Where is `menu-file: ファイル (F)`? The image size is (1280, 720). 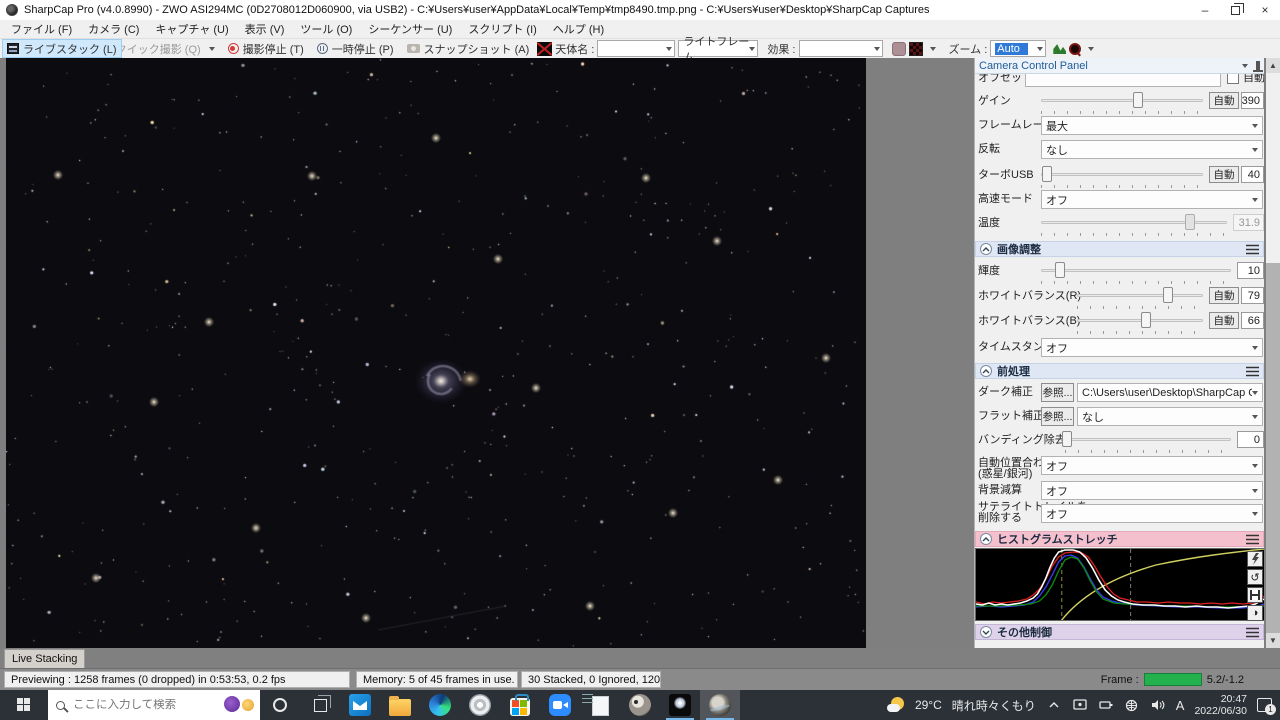
menu-file: ファイル (F) is located at coordinates (41, 29).